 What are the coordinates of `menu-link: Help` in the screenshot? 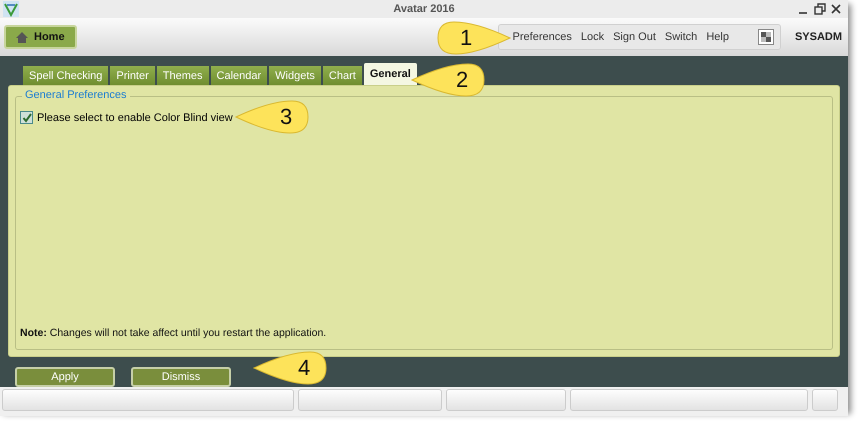 It's located at (717, 37).